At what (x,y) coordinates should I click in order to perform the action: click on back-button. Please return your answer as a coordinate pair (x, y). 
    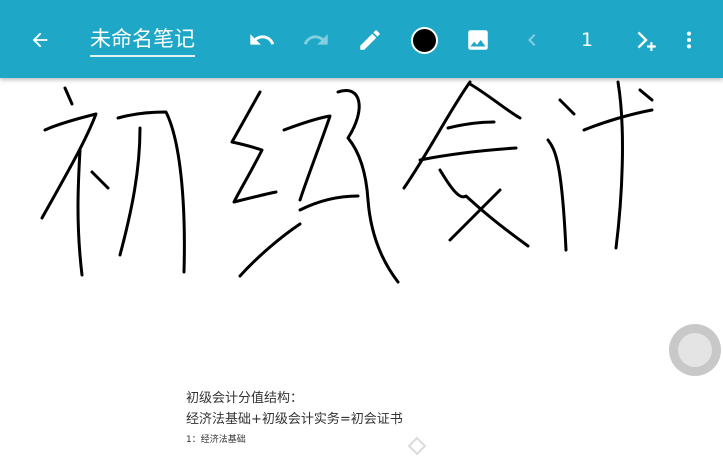
    Looking at the image, I should click on (40, 40).